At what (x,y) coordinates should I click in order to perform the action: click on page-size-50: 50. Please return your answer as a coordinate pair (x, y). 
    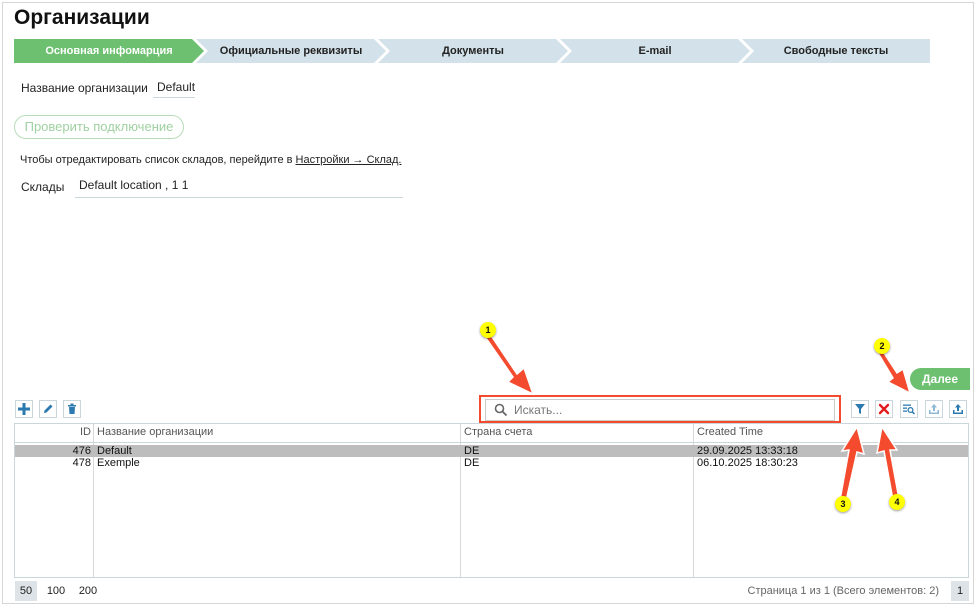
    Looking at the image, I should click on (26, 591).